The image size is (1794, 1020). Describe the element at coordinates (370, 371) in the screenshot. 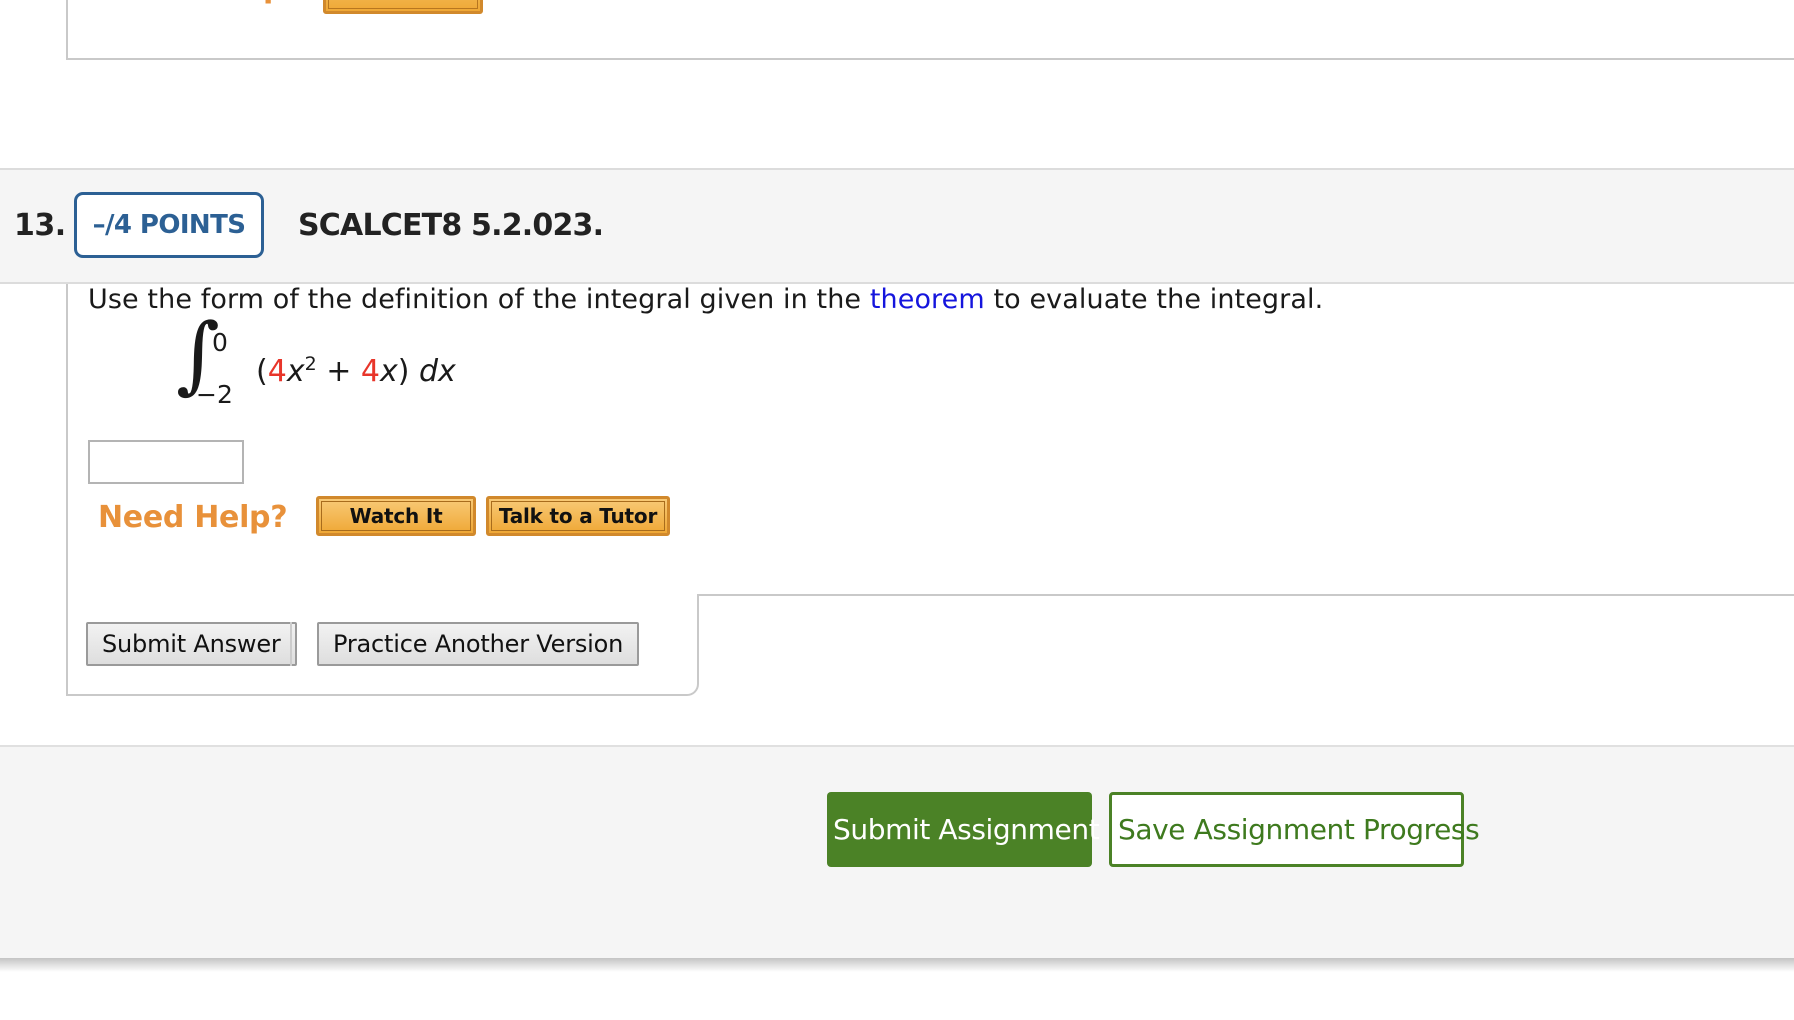

I see `coefficient-2: 4` at that location.